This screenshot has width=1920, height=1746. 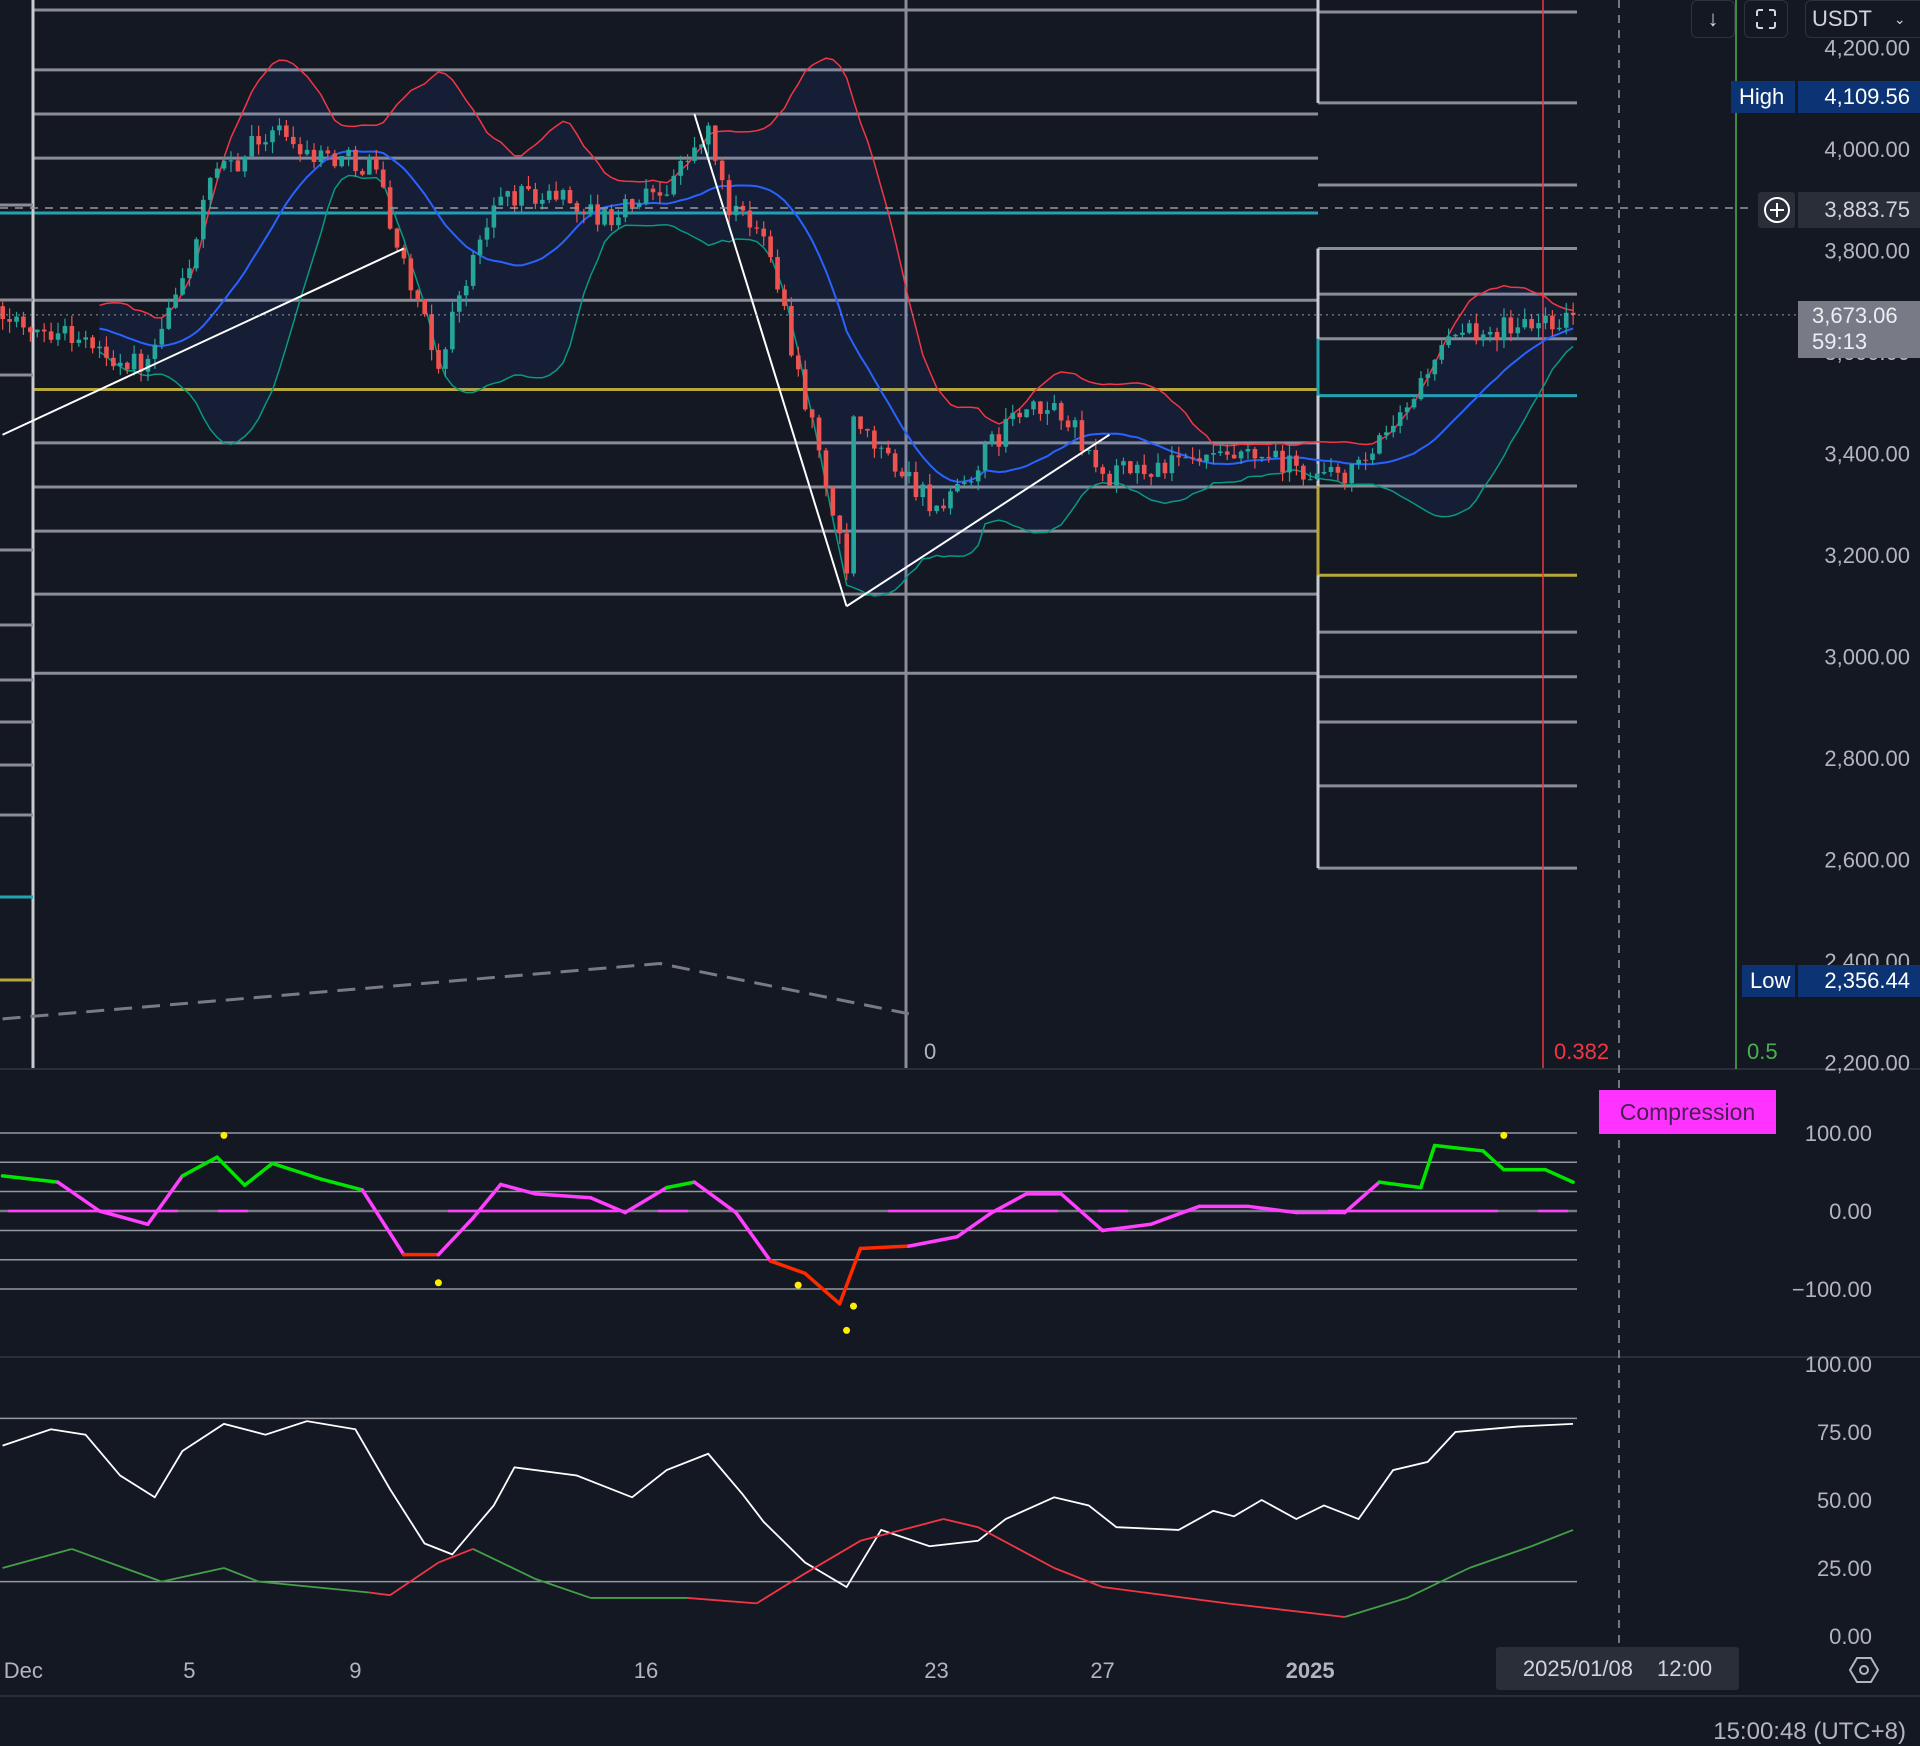 I want to click on currency-select: USDT ⌄, so click(x=1862, y=19).